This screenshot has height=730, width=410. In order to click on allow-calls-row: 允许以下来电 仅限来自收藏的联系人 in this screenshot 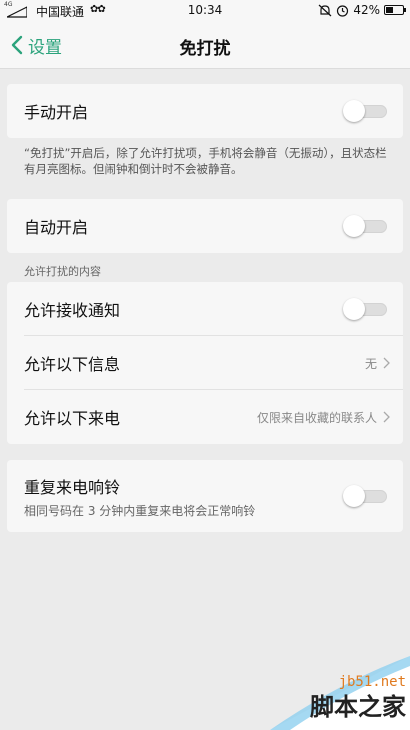, I will do `click(205, 417)`.